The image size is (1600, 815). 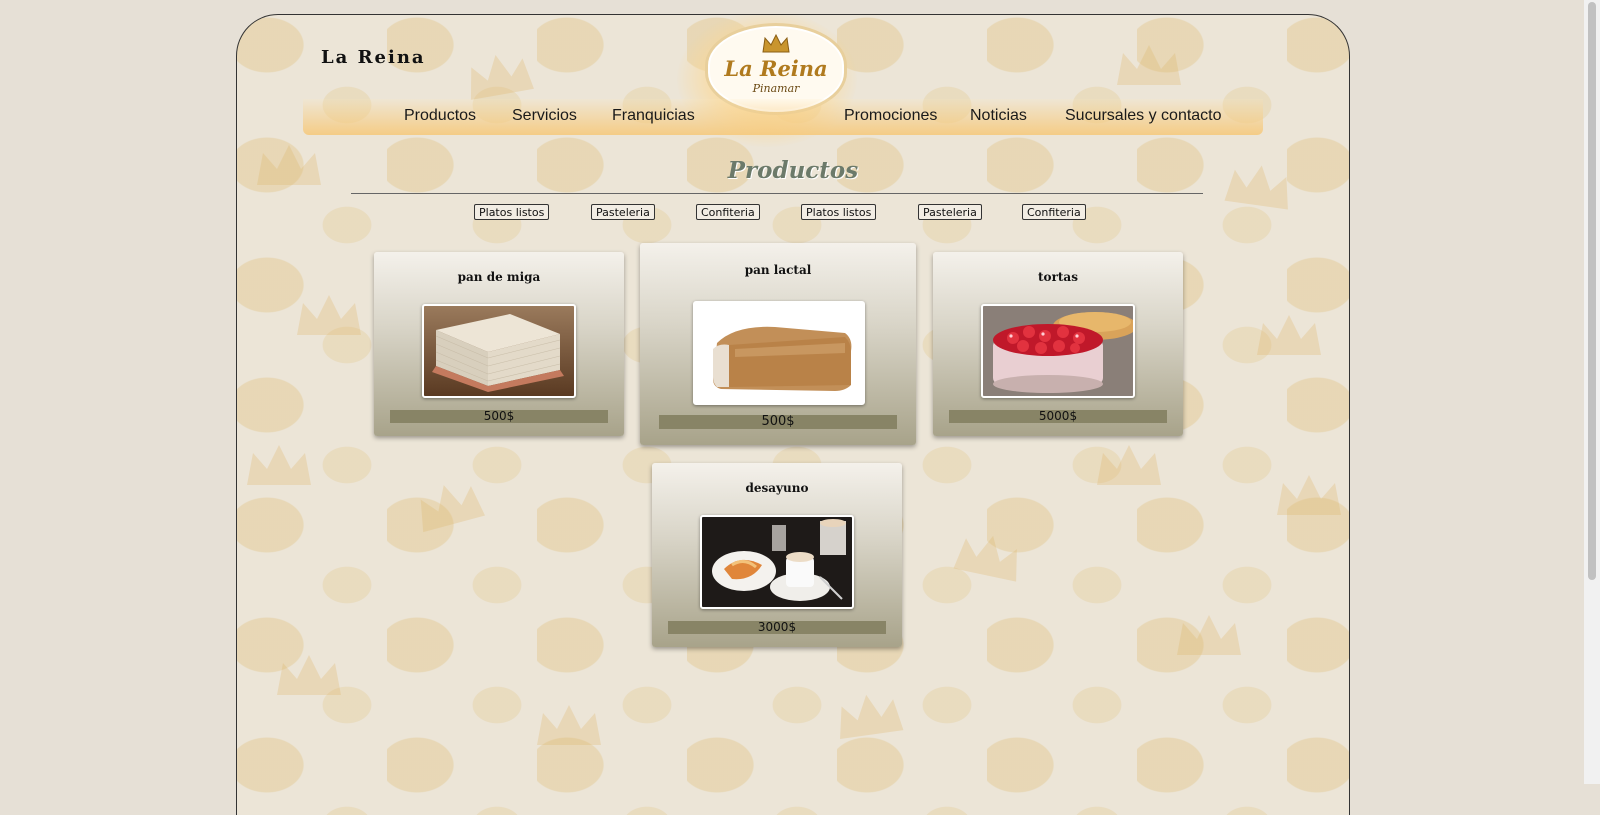 What do you see at coordinates (777, 193) in the screenshot?
I see `title-divider` at bounding box center [777, 193].